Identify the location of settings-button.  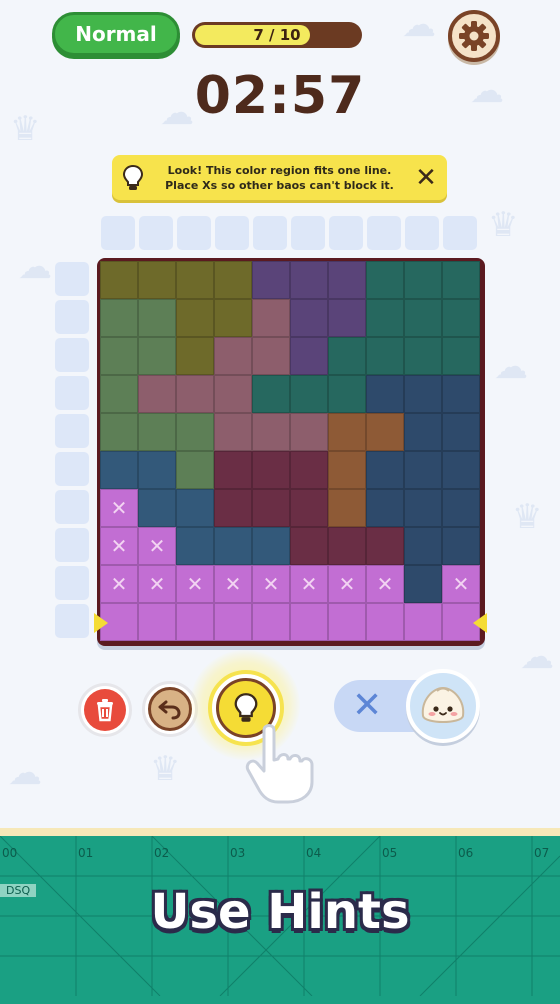
(474, 36).